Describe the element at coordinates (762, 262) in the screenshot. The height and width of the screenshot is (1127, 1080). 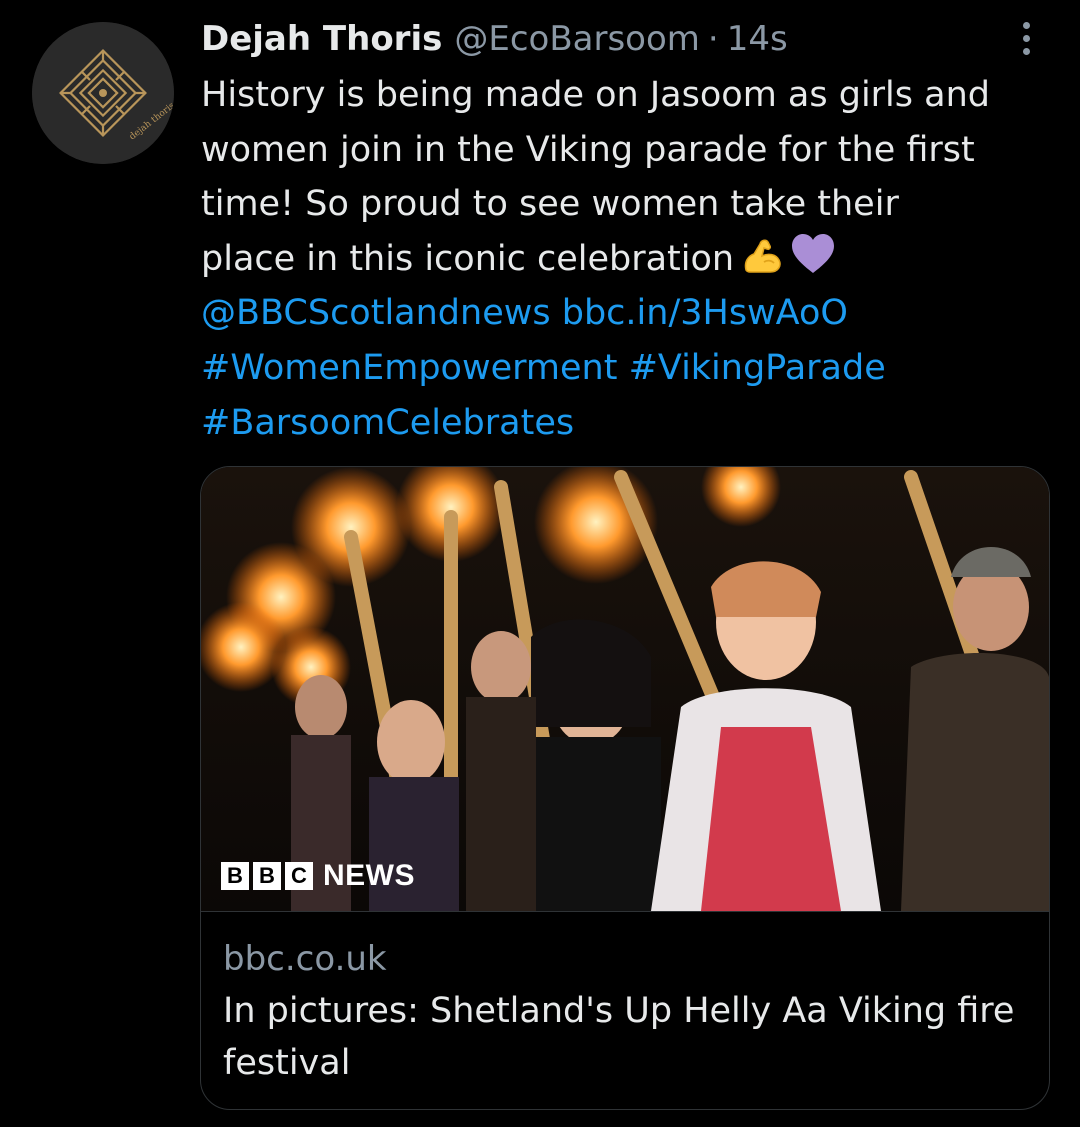
I see `flexed-biceps-emoji-icon` at that location.